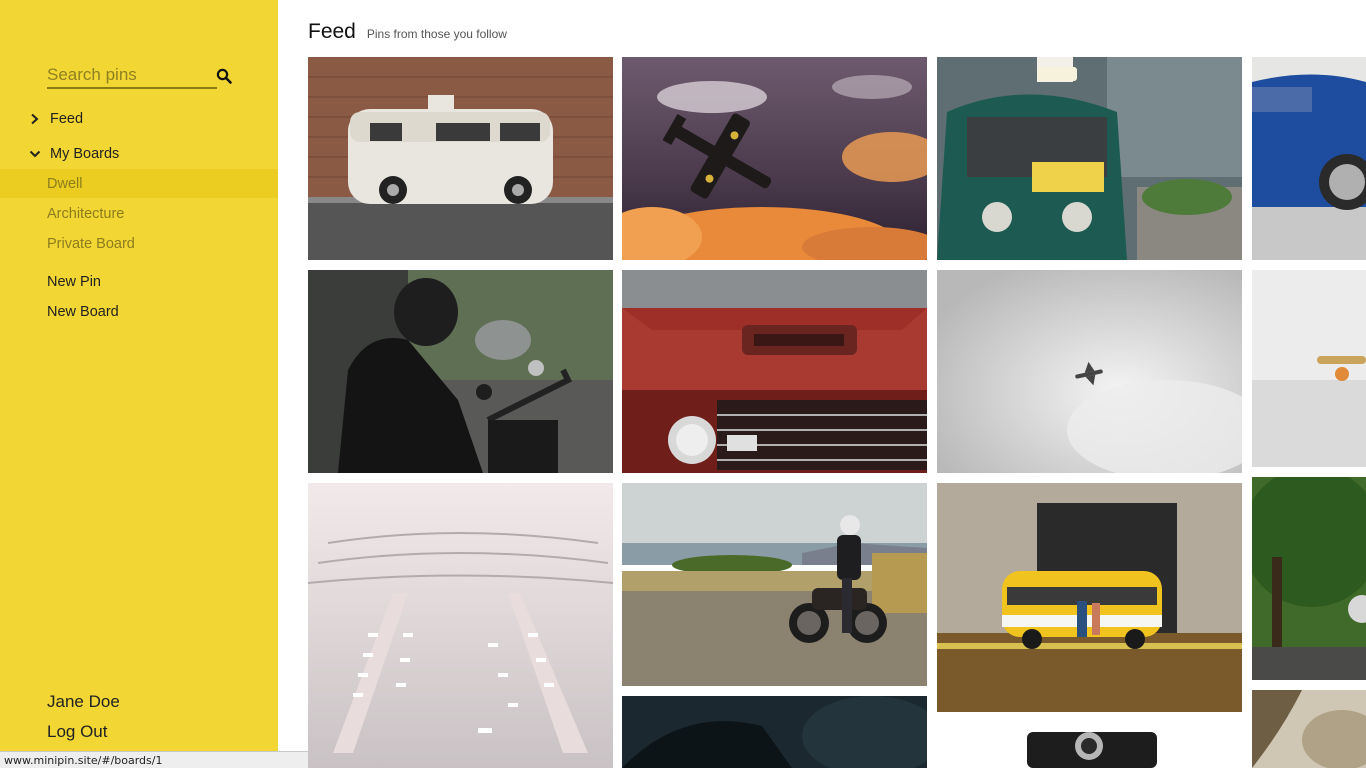  I want to click on plane-in-sky-photo, so click(1089, 371).